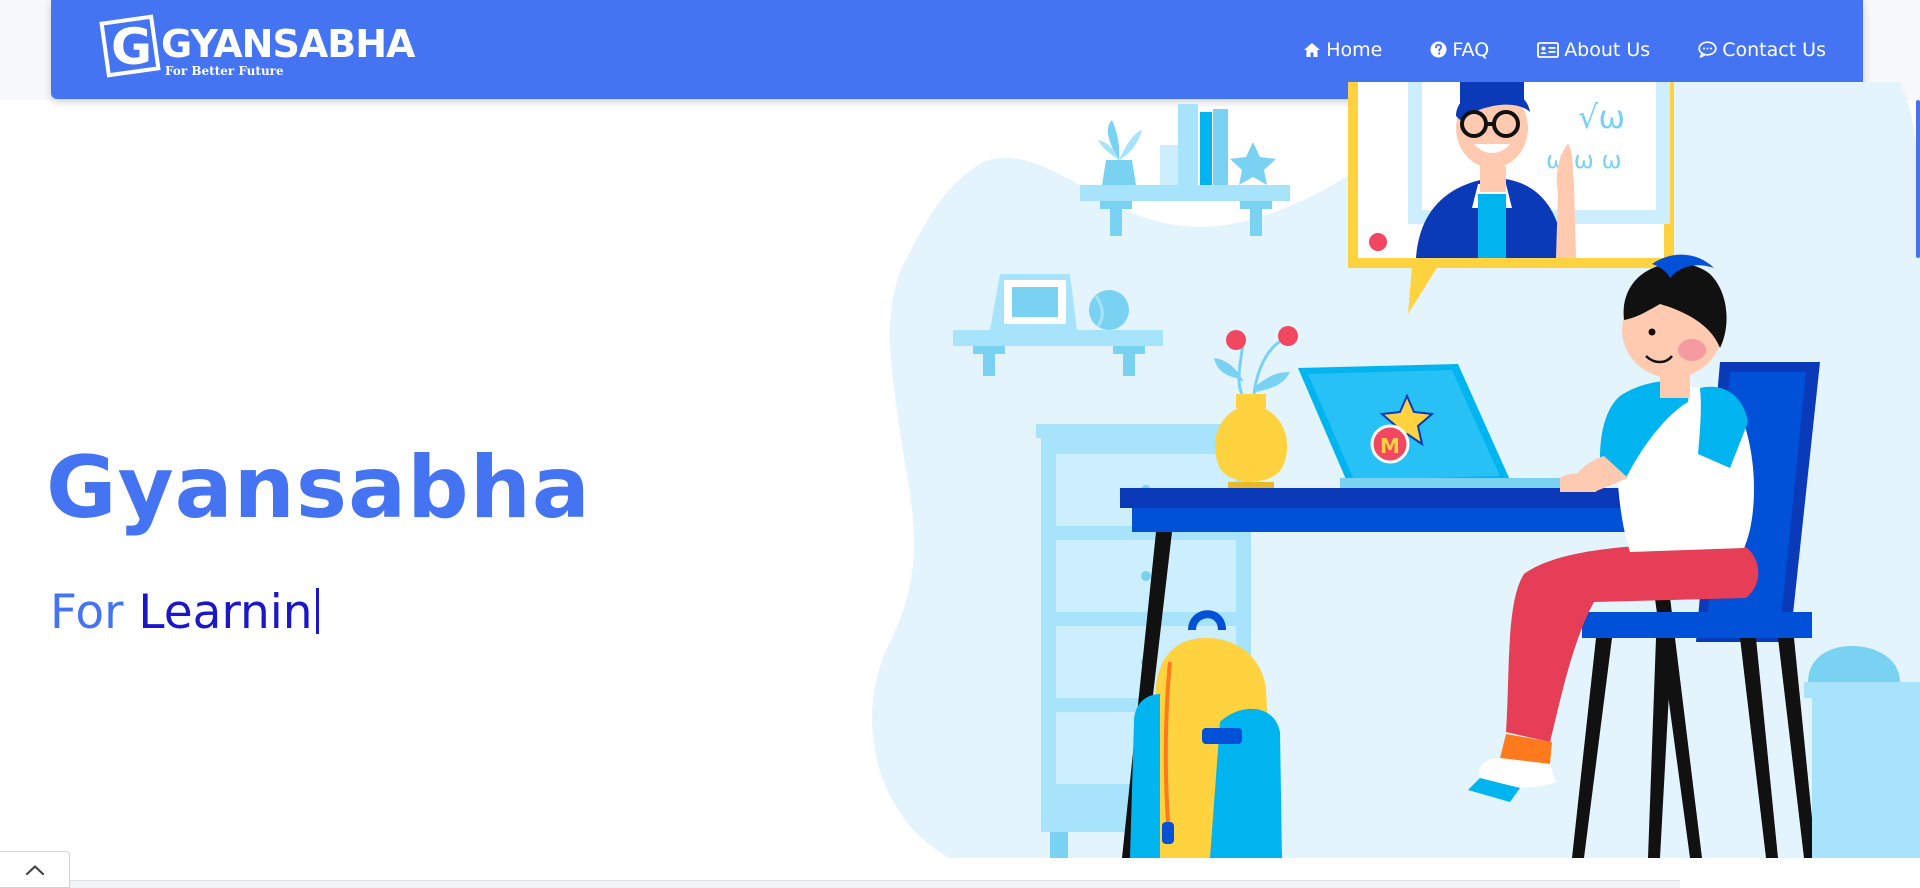 The height and width of the screenshot is (888, 1920). Describe the element at coordinates (1774, 49) in the screenshot. I see `nav-label-contact-us: Contact Us` at that location.